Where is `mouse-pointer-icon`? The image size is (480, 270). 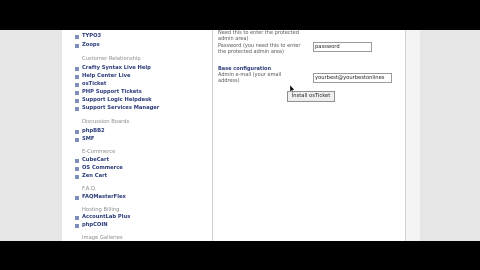 mouse-pointer-icon is located at coordinates (292, 89).